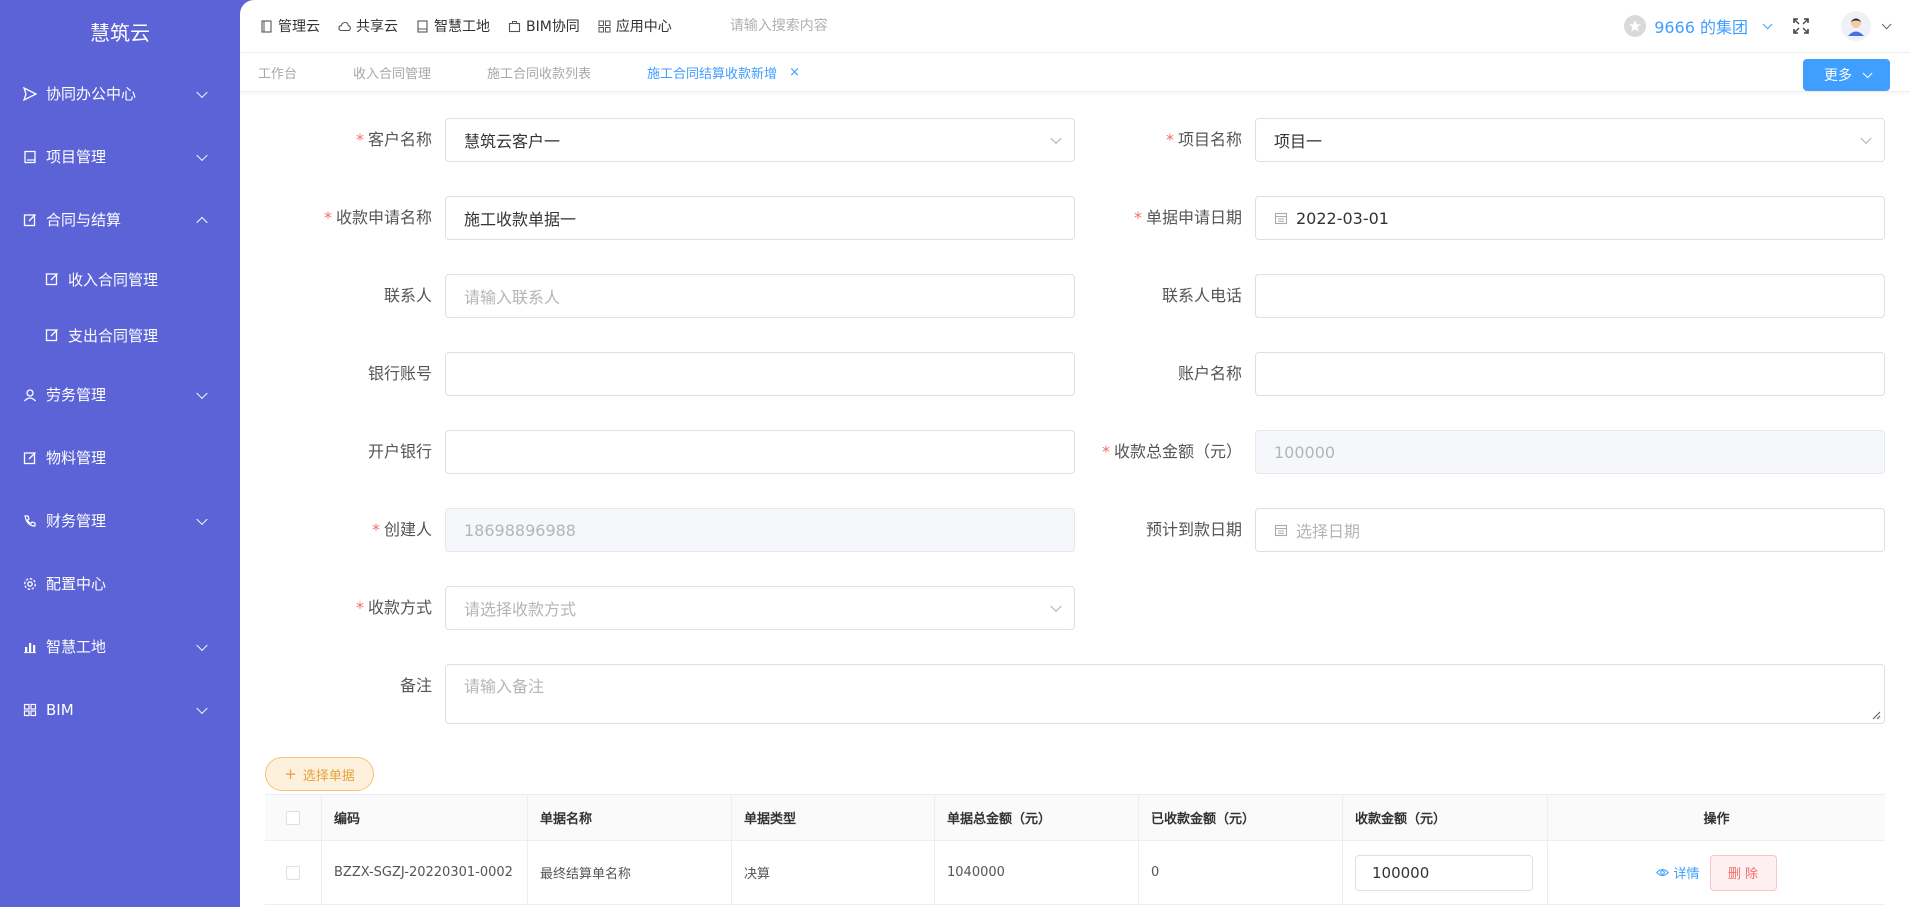 This screenshot has height=907, width=1910. What do you see at coordinates (84, 220) in the screenshot?
I see `sidebar-item-label: 合同与结算` at bounding box center [84, 220].